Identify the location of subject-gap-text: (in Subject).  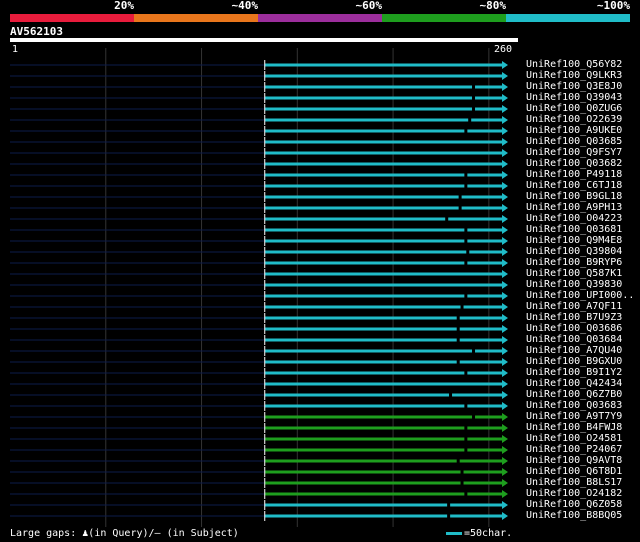
(199, 533).